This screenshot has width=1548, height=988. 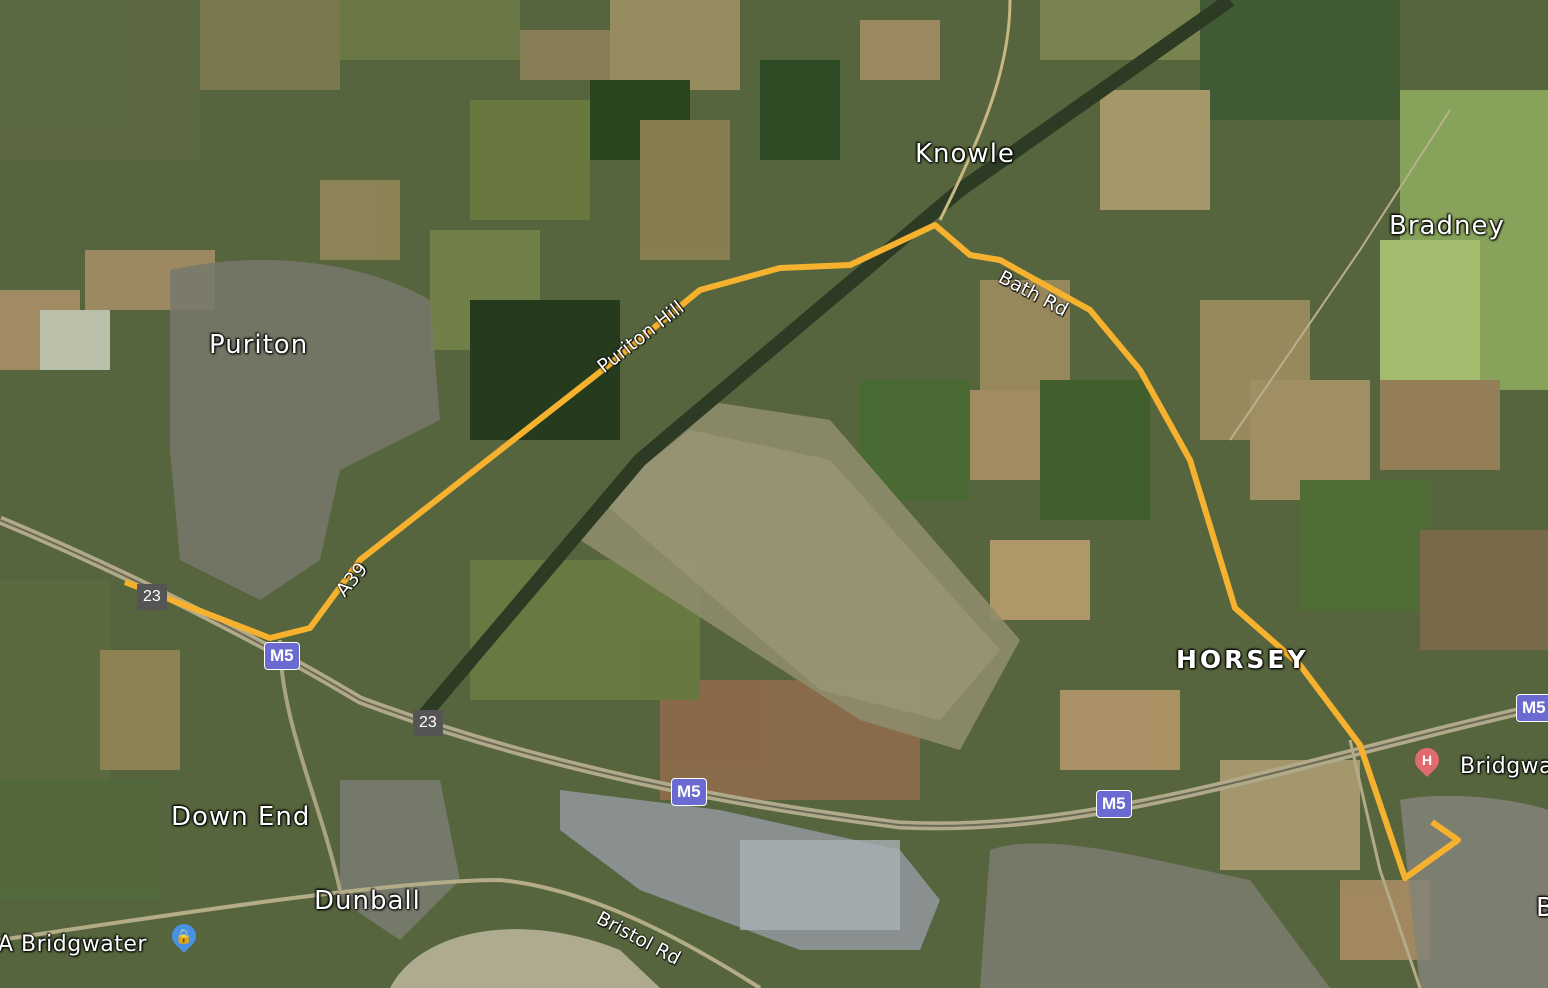 What do you see at coordinates (73, 944) in the screenshot?
I see `place-label-bridgwater-poi: A Bridgwater` at bounding box center [73, 944].